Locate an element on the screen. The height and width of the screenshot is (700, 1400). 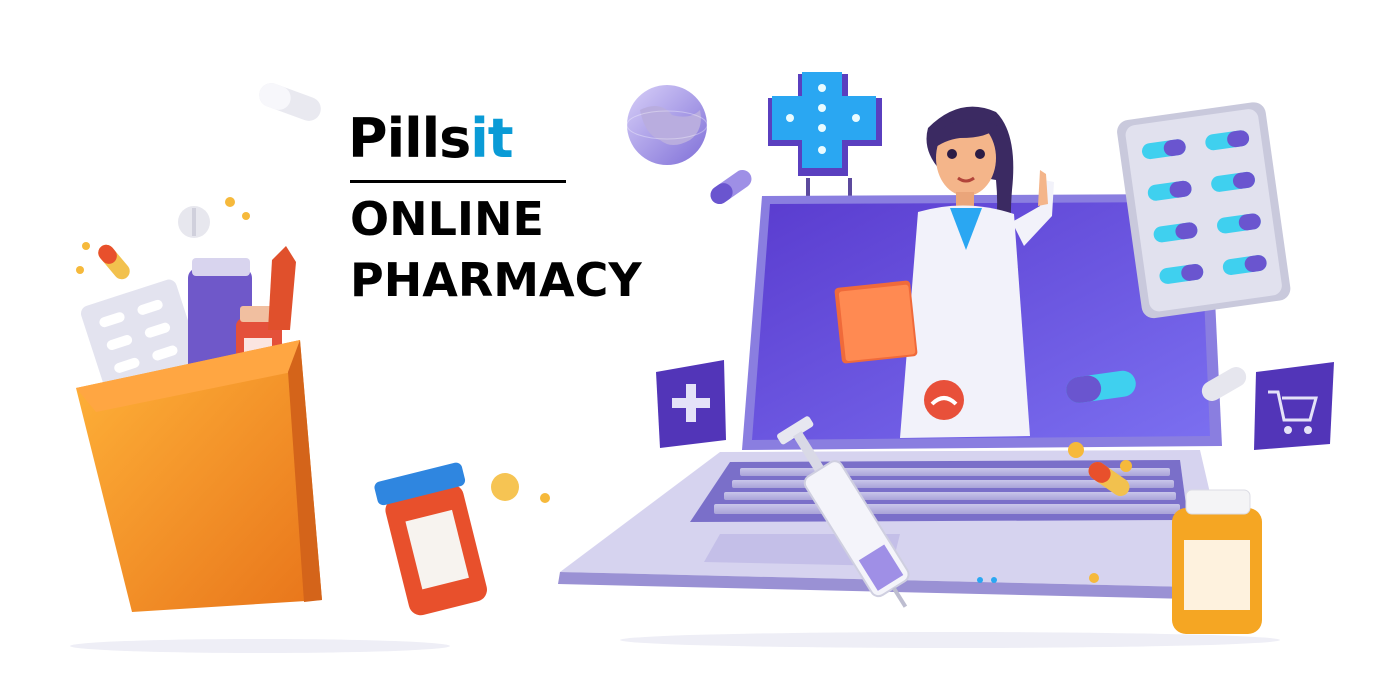
tagline-line1: ONLINE is located at coordinates (447, 219).